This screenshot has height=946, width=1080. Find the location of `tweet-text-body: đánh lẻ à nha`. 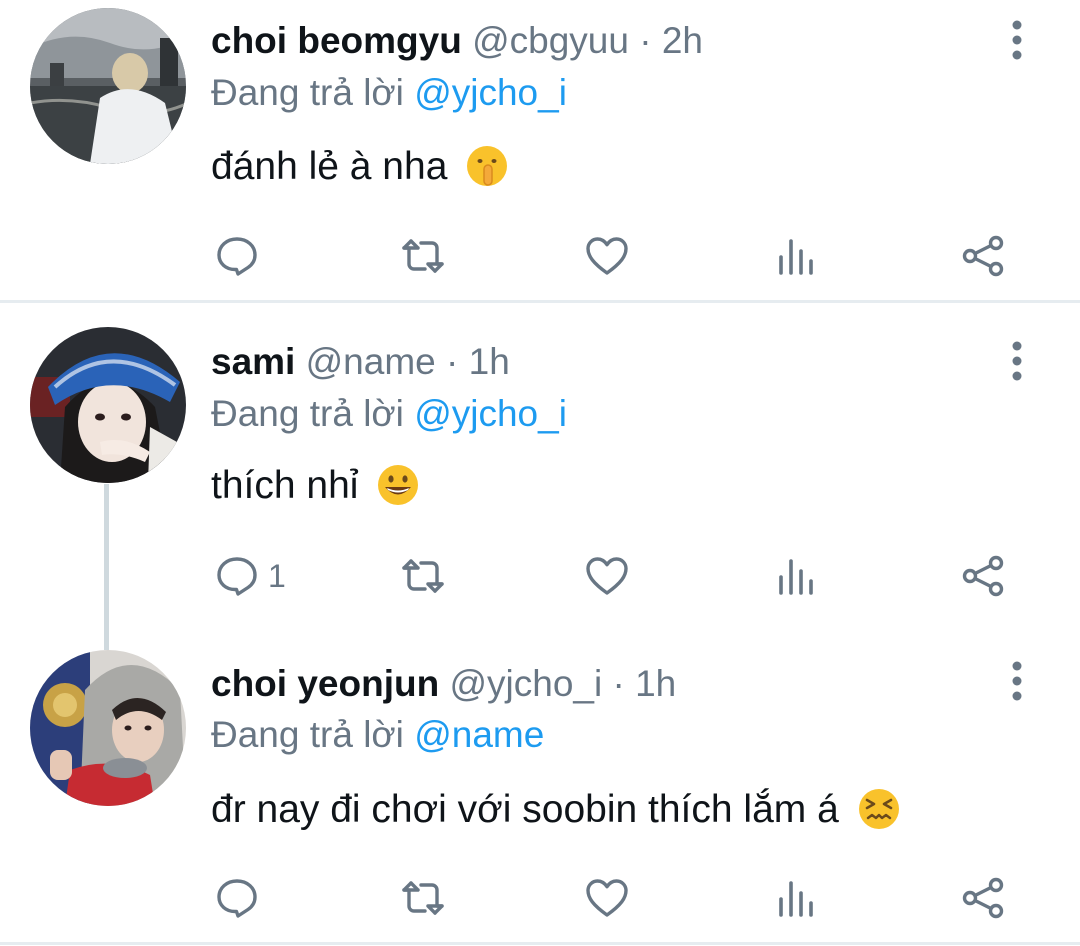

tweet-text-body: đánh lẻ à nha is located at coordinates (329, 166).